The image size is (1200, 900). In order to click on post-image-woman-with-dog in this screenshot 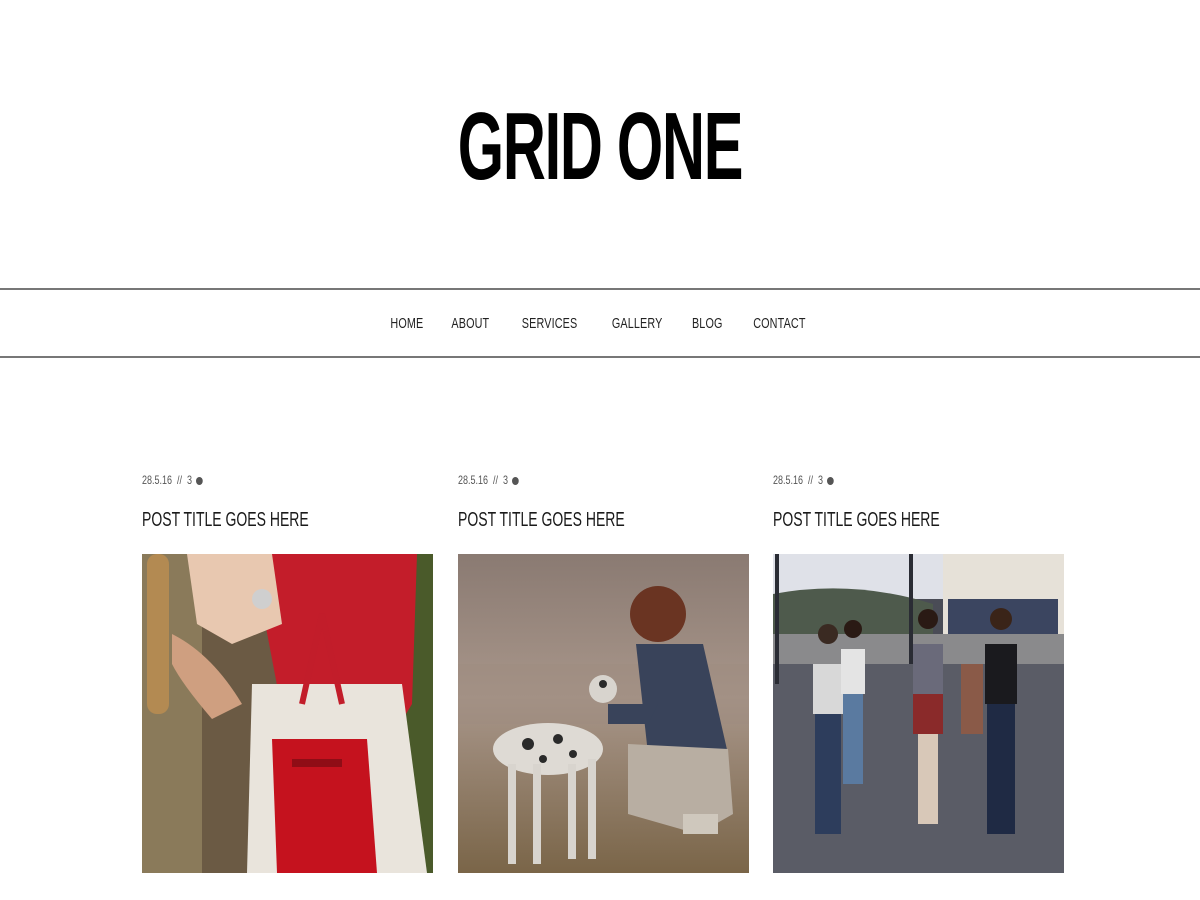, I will do `click(603, 713)`.